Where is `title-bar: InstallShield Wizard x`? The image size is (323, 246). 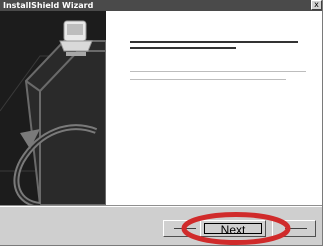
title-bar: InstallShield Wizard x is located at coordinates (161, 5).